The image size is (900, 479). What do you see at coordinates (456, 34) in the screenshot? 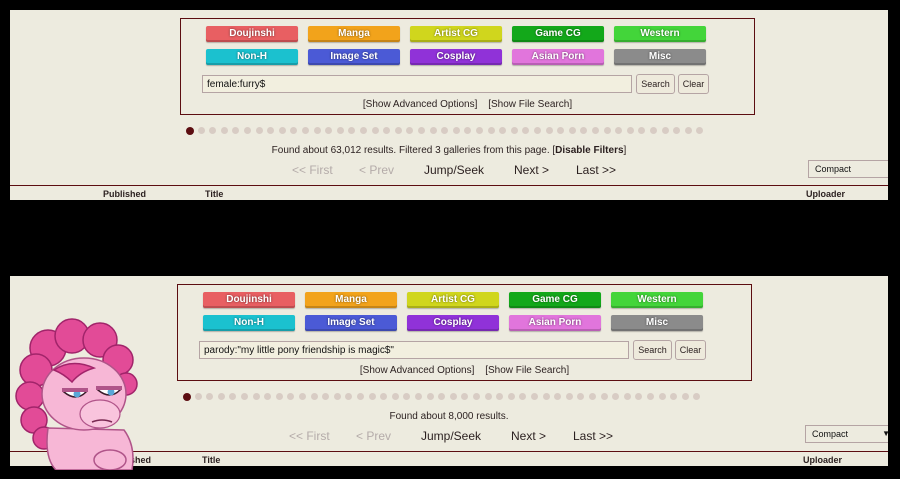
I see `category-artist-cg: Artist CG` at bounding box center [456, 34].